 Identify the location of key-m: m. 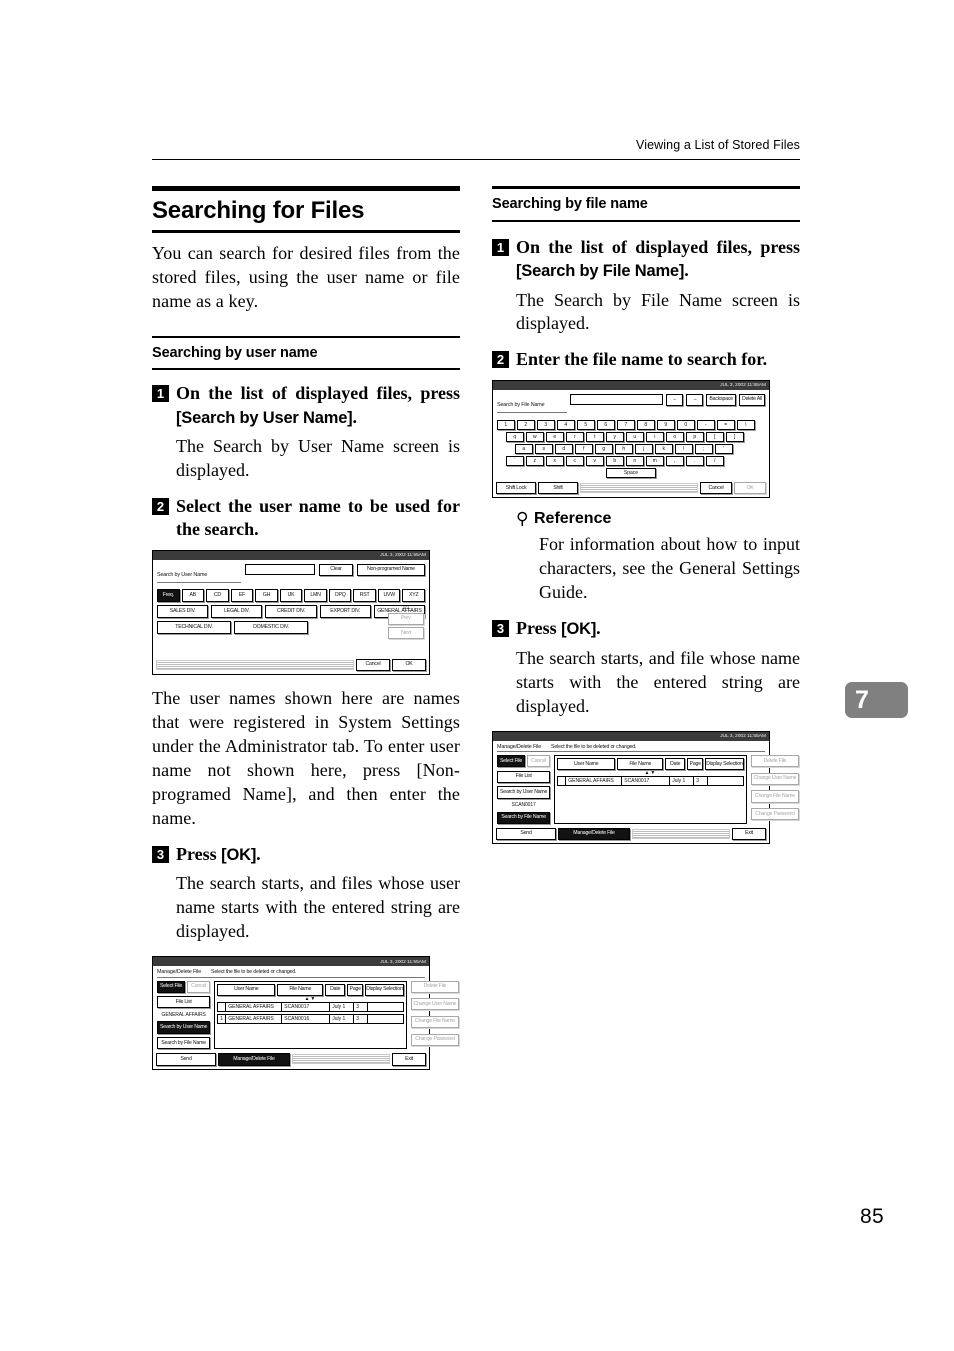
(655, 461).